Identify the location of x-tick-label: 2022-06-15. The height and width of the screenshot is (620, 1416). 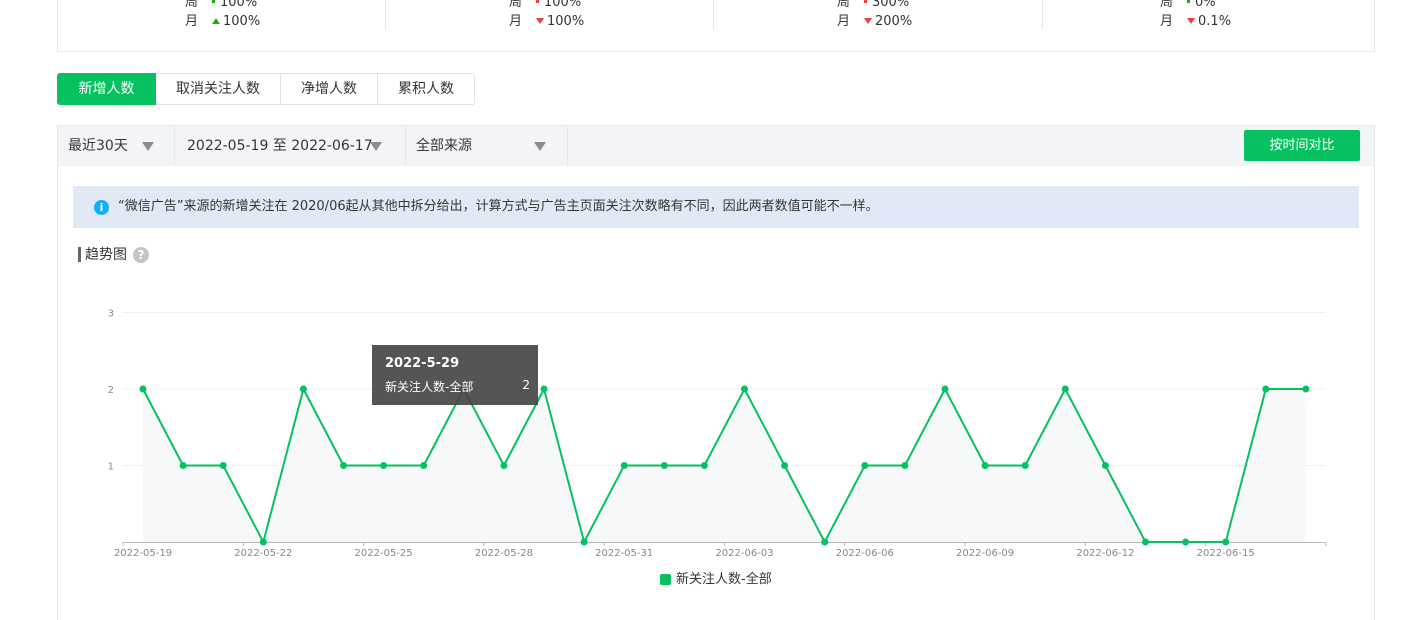
(1226, 553).